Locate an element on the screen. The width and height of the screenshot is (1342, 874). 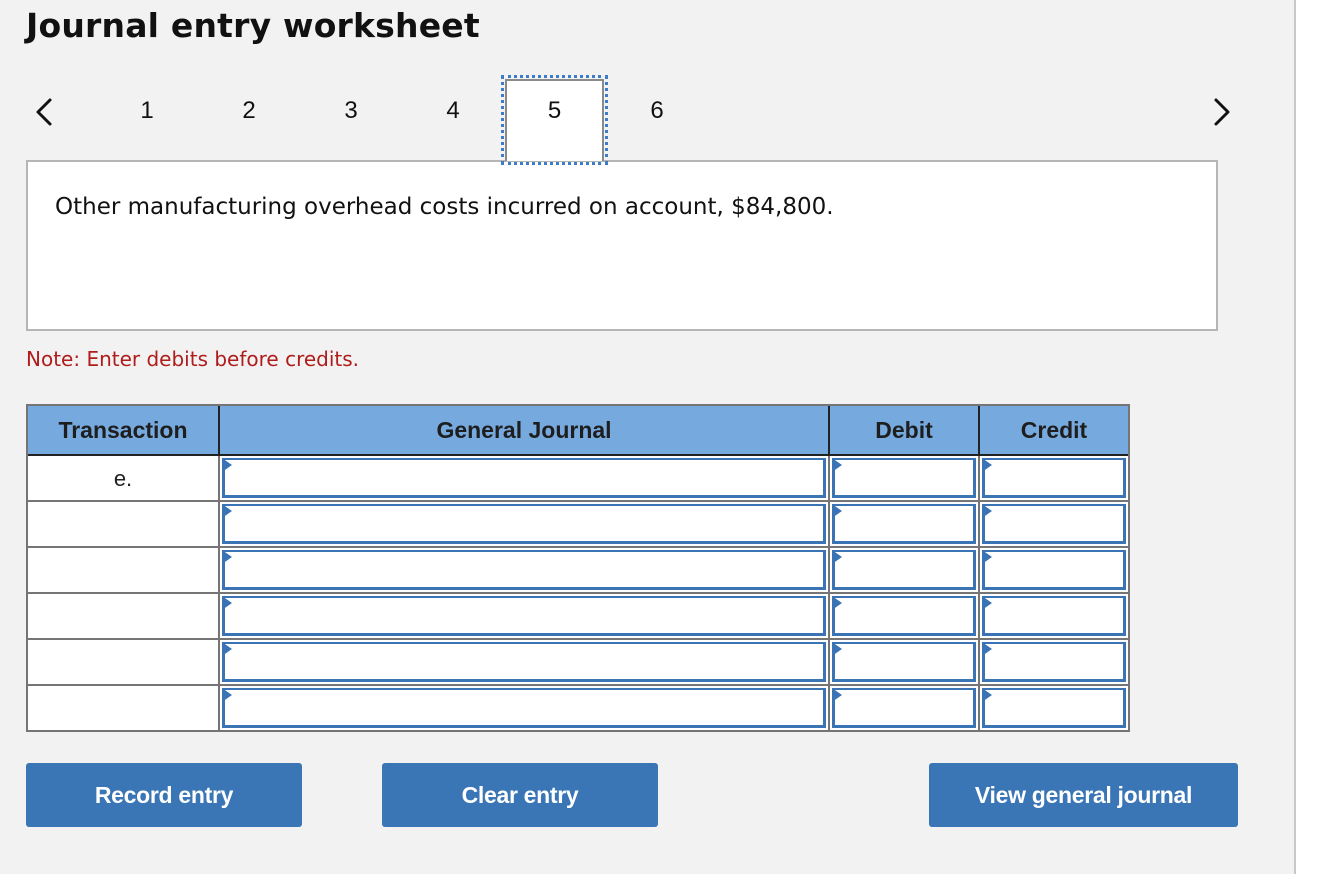
header-general-journal: General Journal is located at coordinates (525, 430).